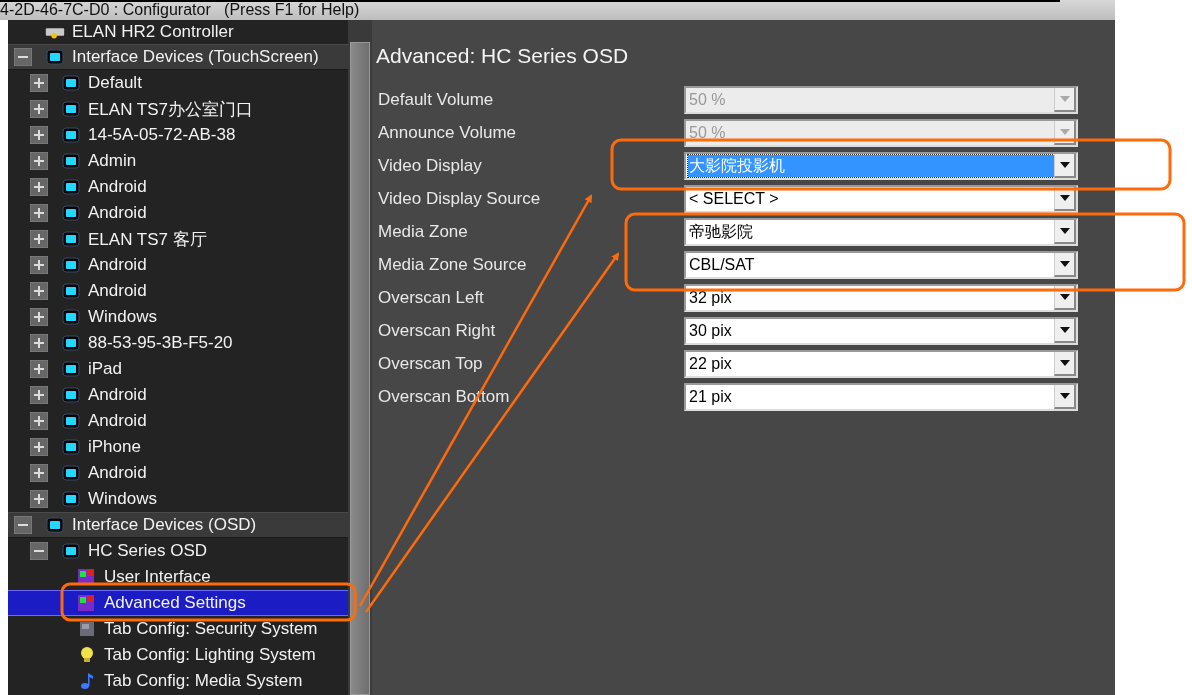  I want to click on dropdown-value: CBL/SAT, so click(722, 265).